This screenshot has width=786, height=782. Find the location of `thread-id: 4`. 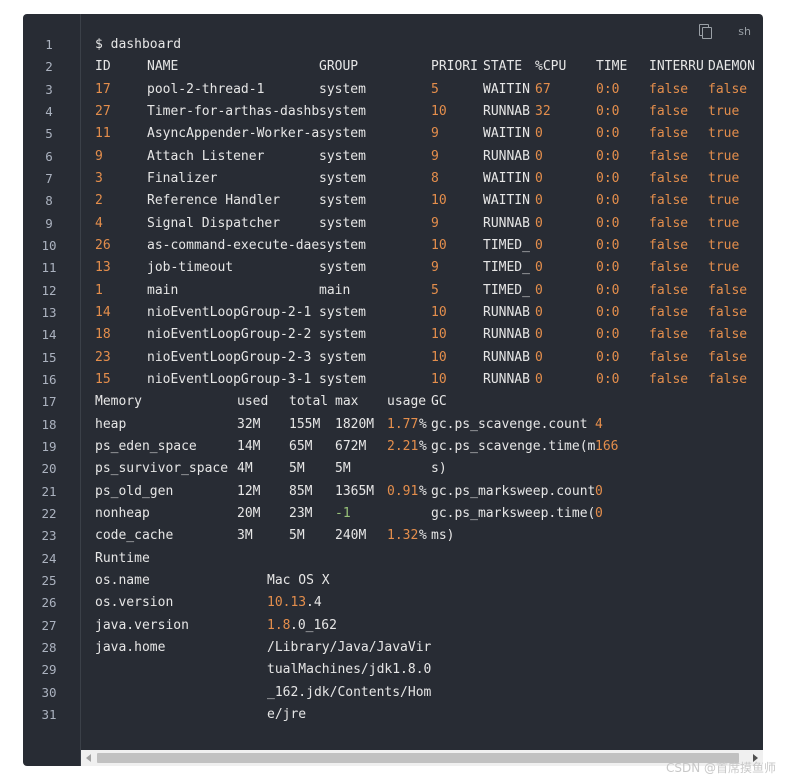

thread-id: 4 is located at coordinates (99, 223).